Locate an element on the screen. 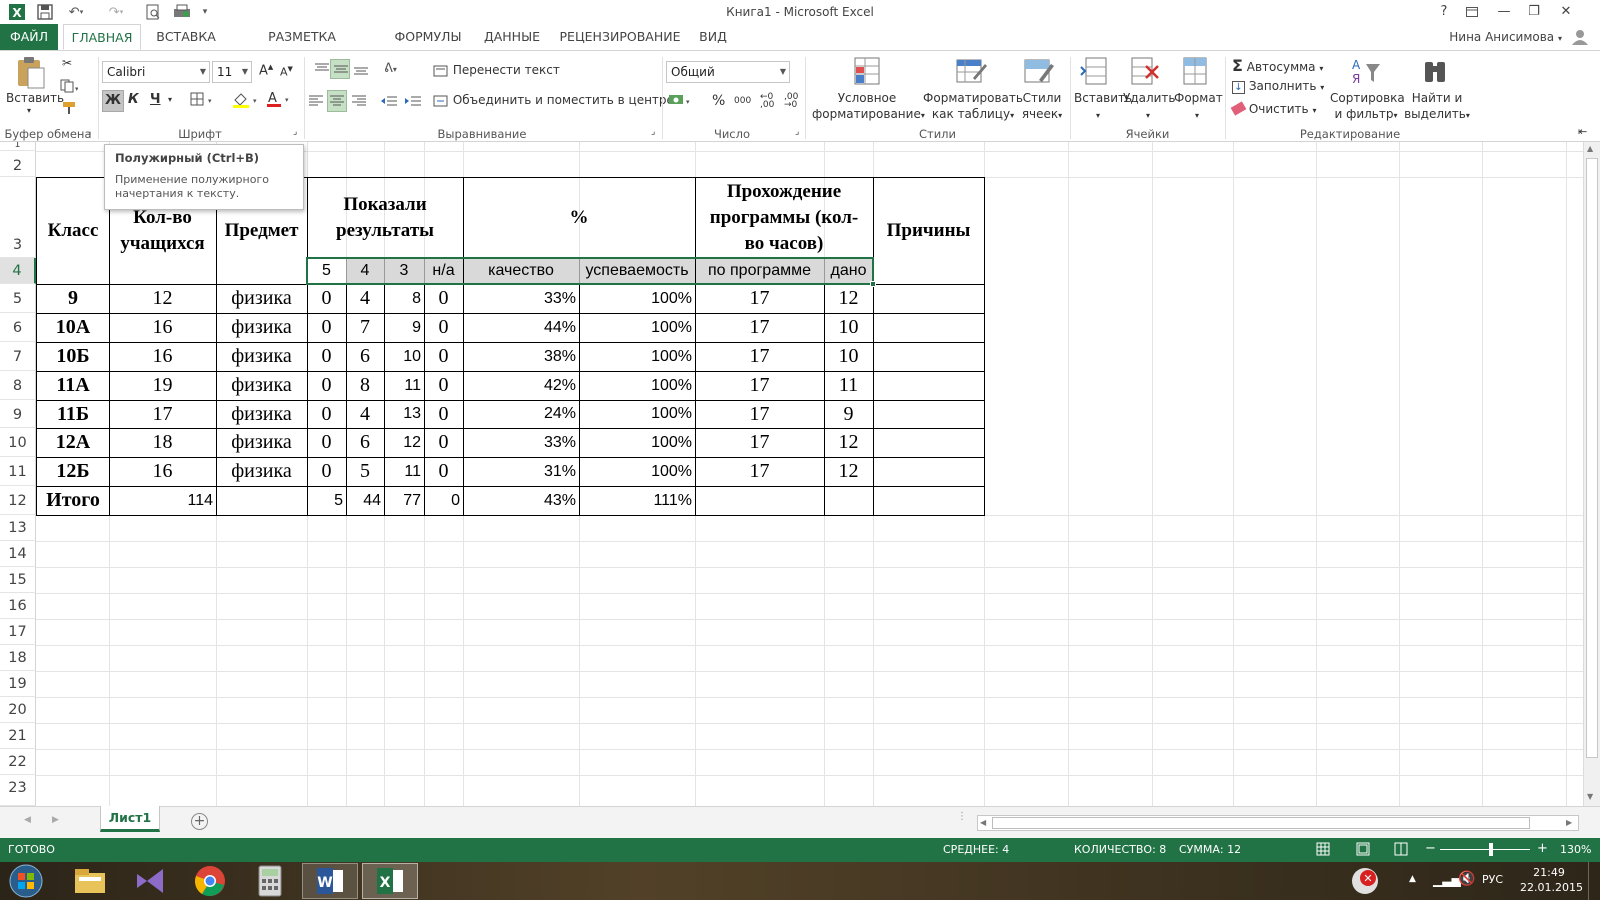 The image size is (1600, 900). cell-class: 10Б is located at coordinates (73, 356).